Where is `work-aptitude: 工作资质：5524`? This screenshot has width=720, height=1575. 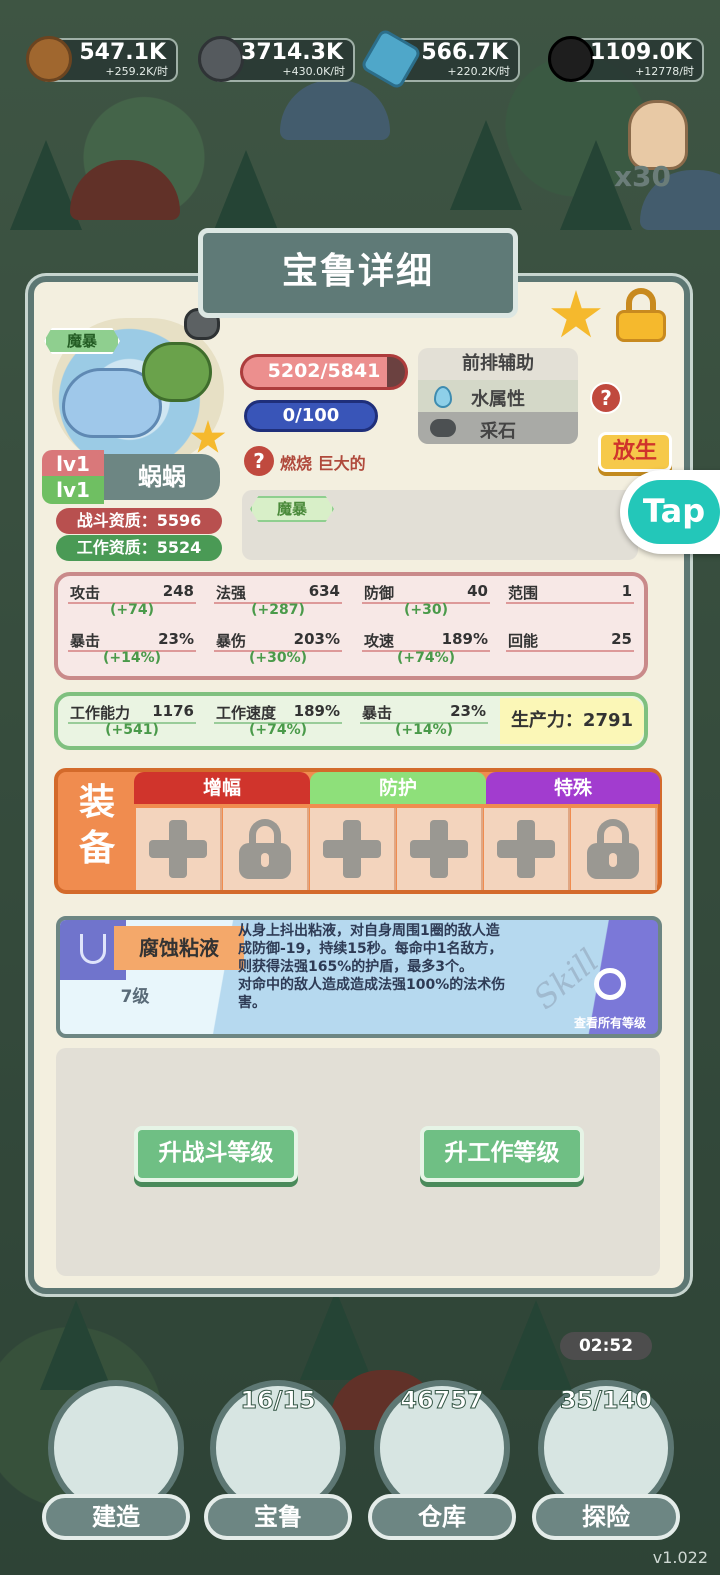
work-aptitude: 工作资质：5524 is located at coordinates (139, 548).